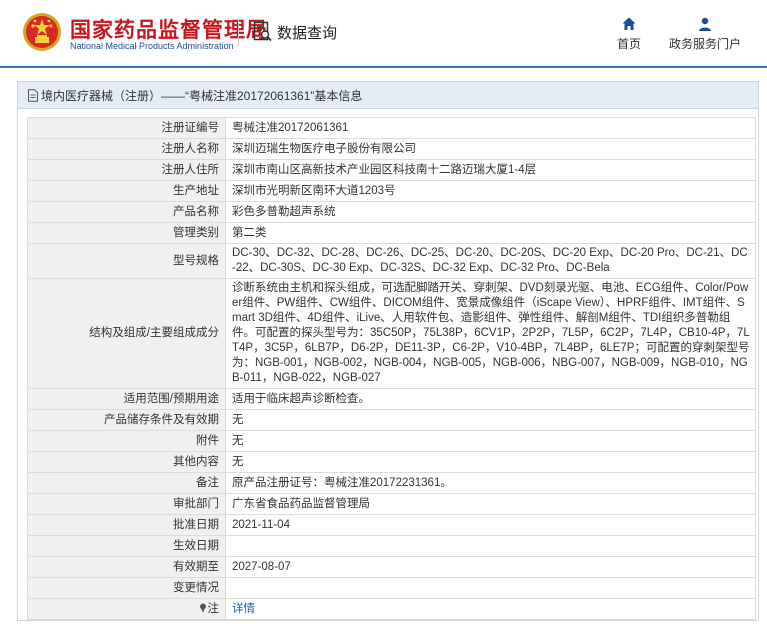 This screenshot has width=767, height=629. I want to click on table-row: 生产地址 深圳市光明新区南环大道1203号, so click(391, 191).